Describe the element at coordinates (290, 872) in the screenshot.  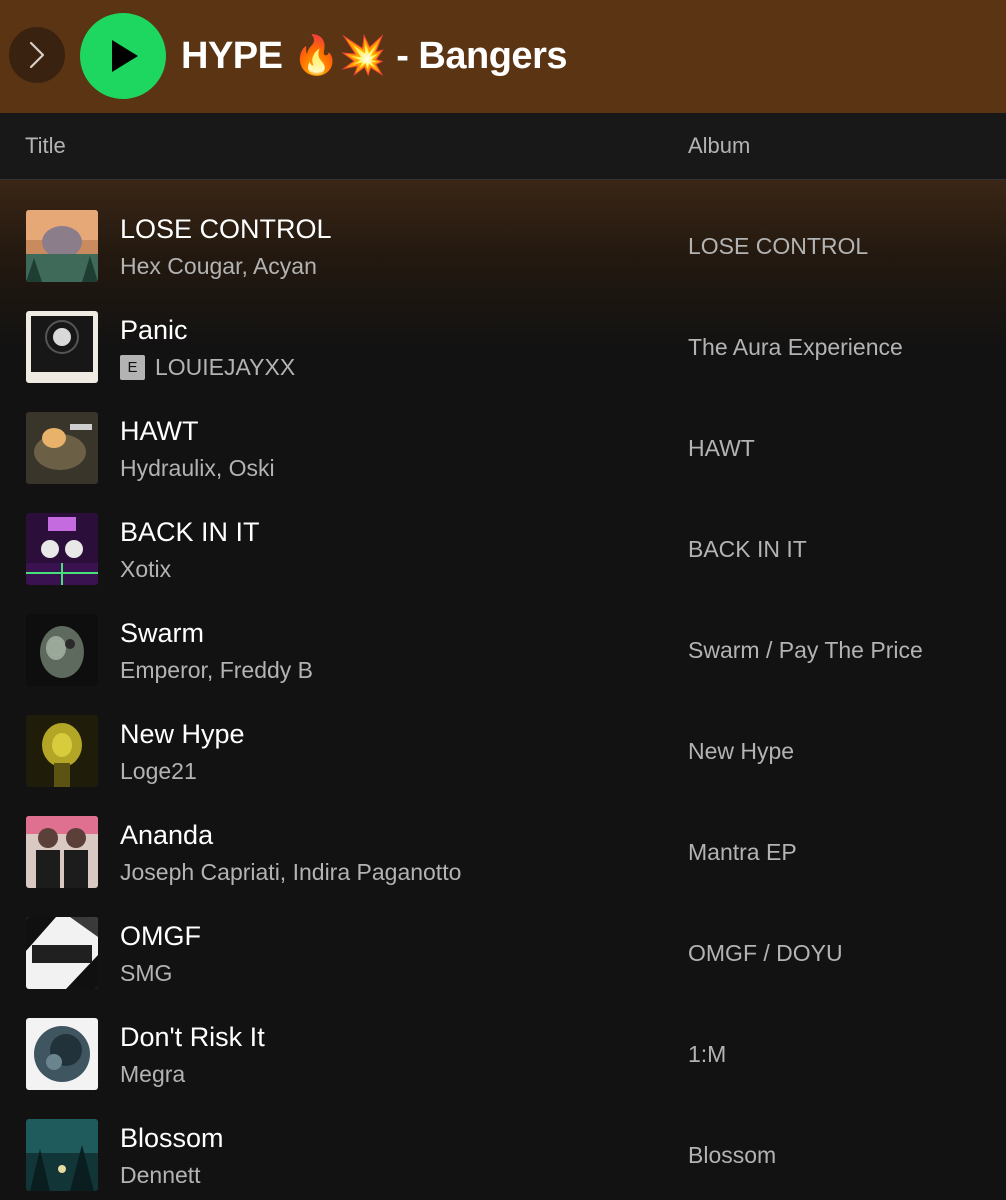
I see `track-artist: Joseph Capriati, Indira Paganotto` at that location.